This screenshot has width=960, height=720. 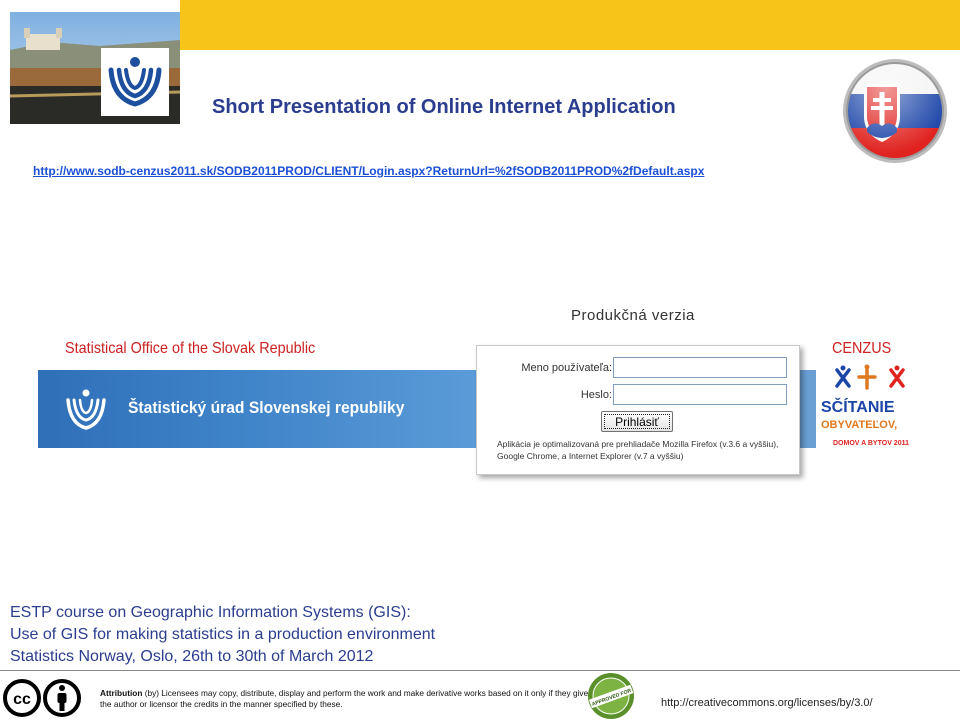 What do you see at coordinates (895, 111) in the screenshot?
I see `slovakia-flag-icon` at bounding box center [895, 111].